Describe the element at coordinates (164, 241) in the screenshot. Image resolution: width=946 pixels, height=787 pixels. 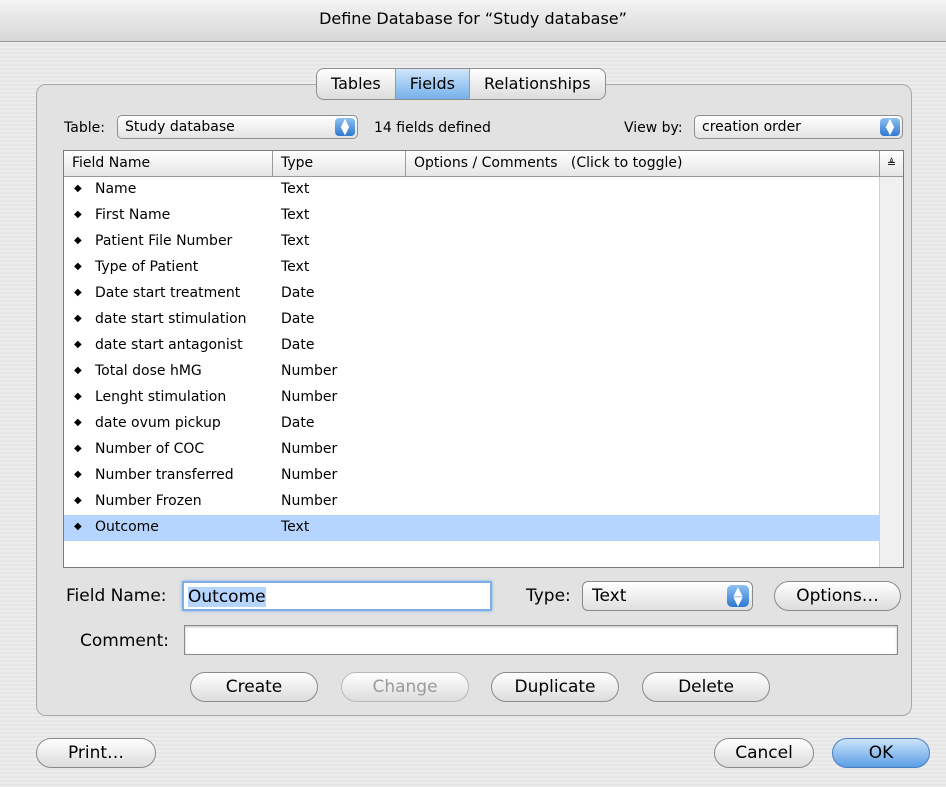
I see `field-name-cell: Patient File Number` at that location.